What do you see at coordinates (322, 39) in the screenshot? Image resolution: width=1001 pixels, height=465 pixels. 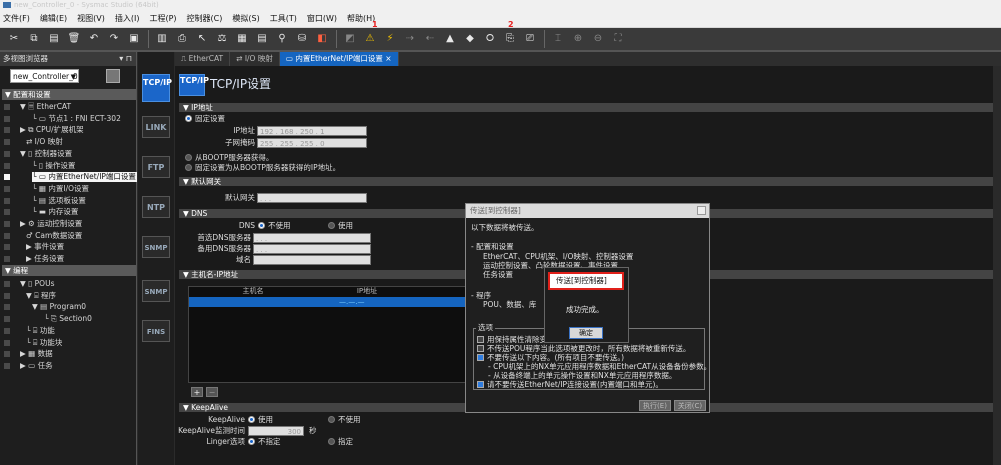 I see `build-icon: ◧` at bounding box center [322, 39].